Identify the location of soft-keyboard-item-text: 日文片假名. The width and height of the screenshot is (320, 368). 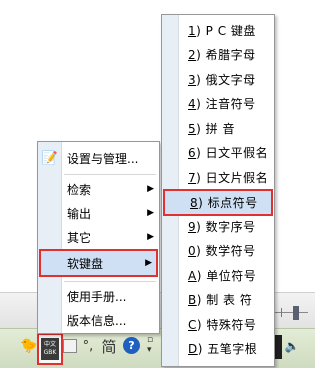
(237, 177).